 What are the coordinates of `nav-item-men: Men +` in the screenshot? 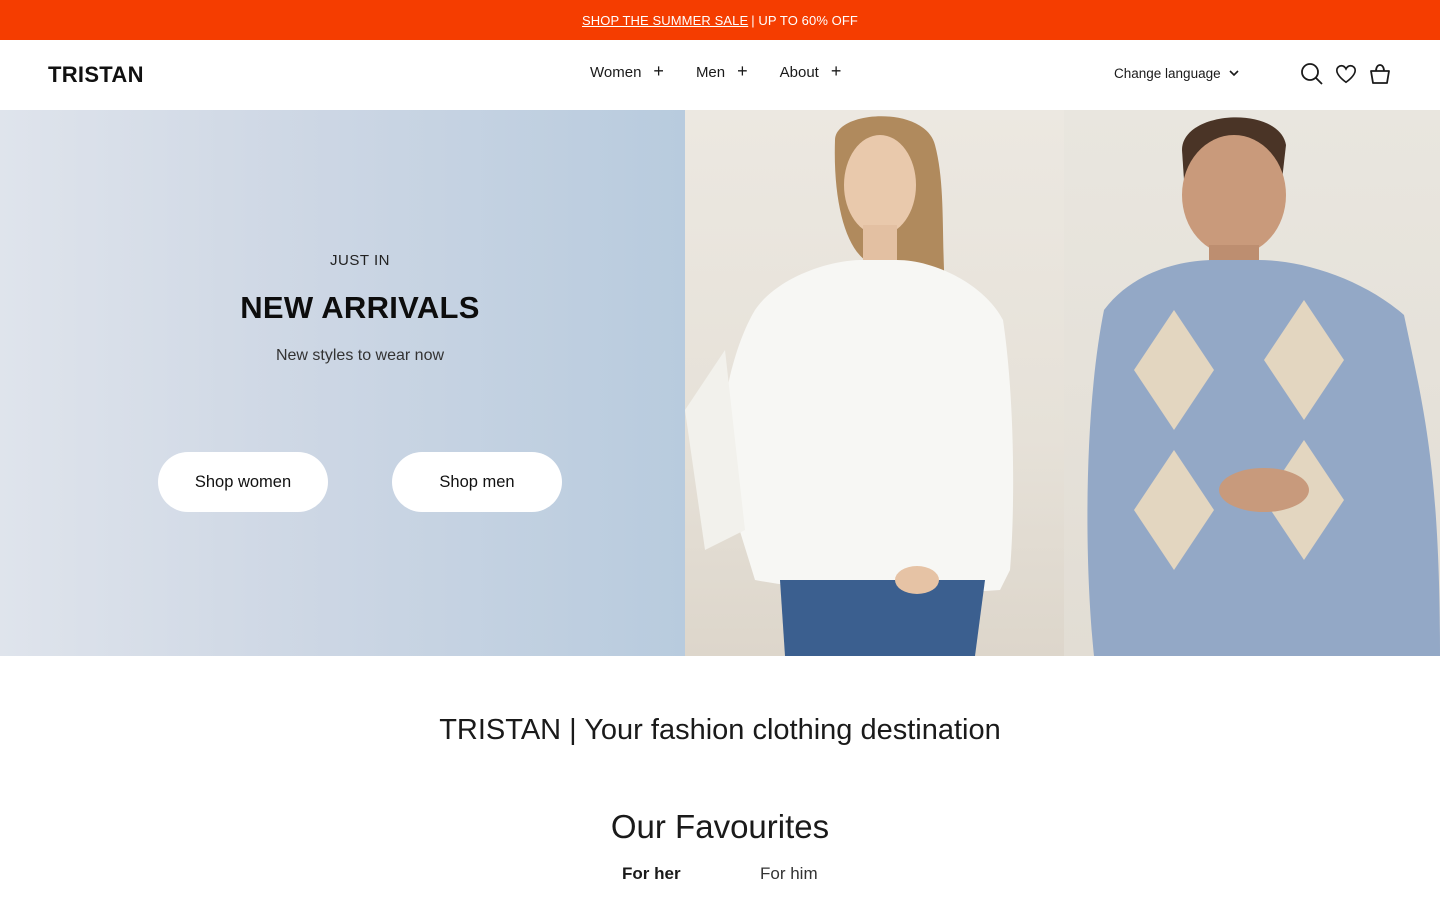 It's located at (721, 71).